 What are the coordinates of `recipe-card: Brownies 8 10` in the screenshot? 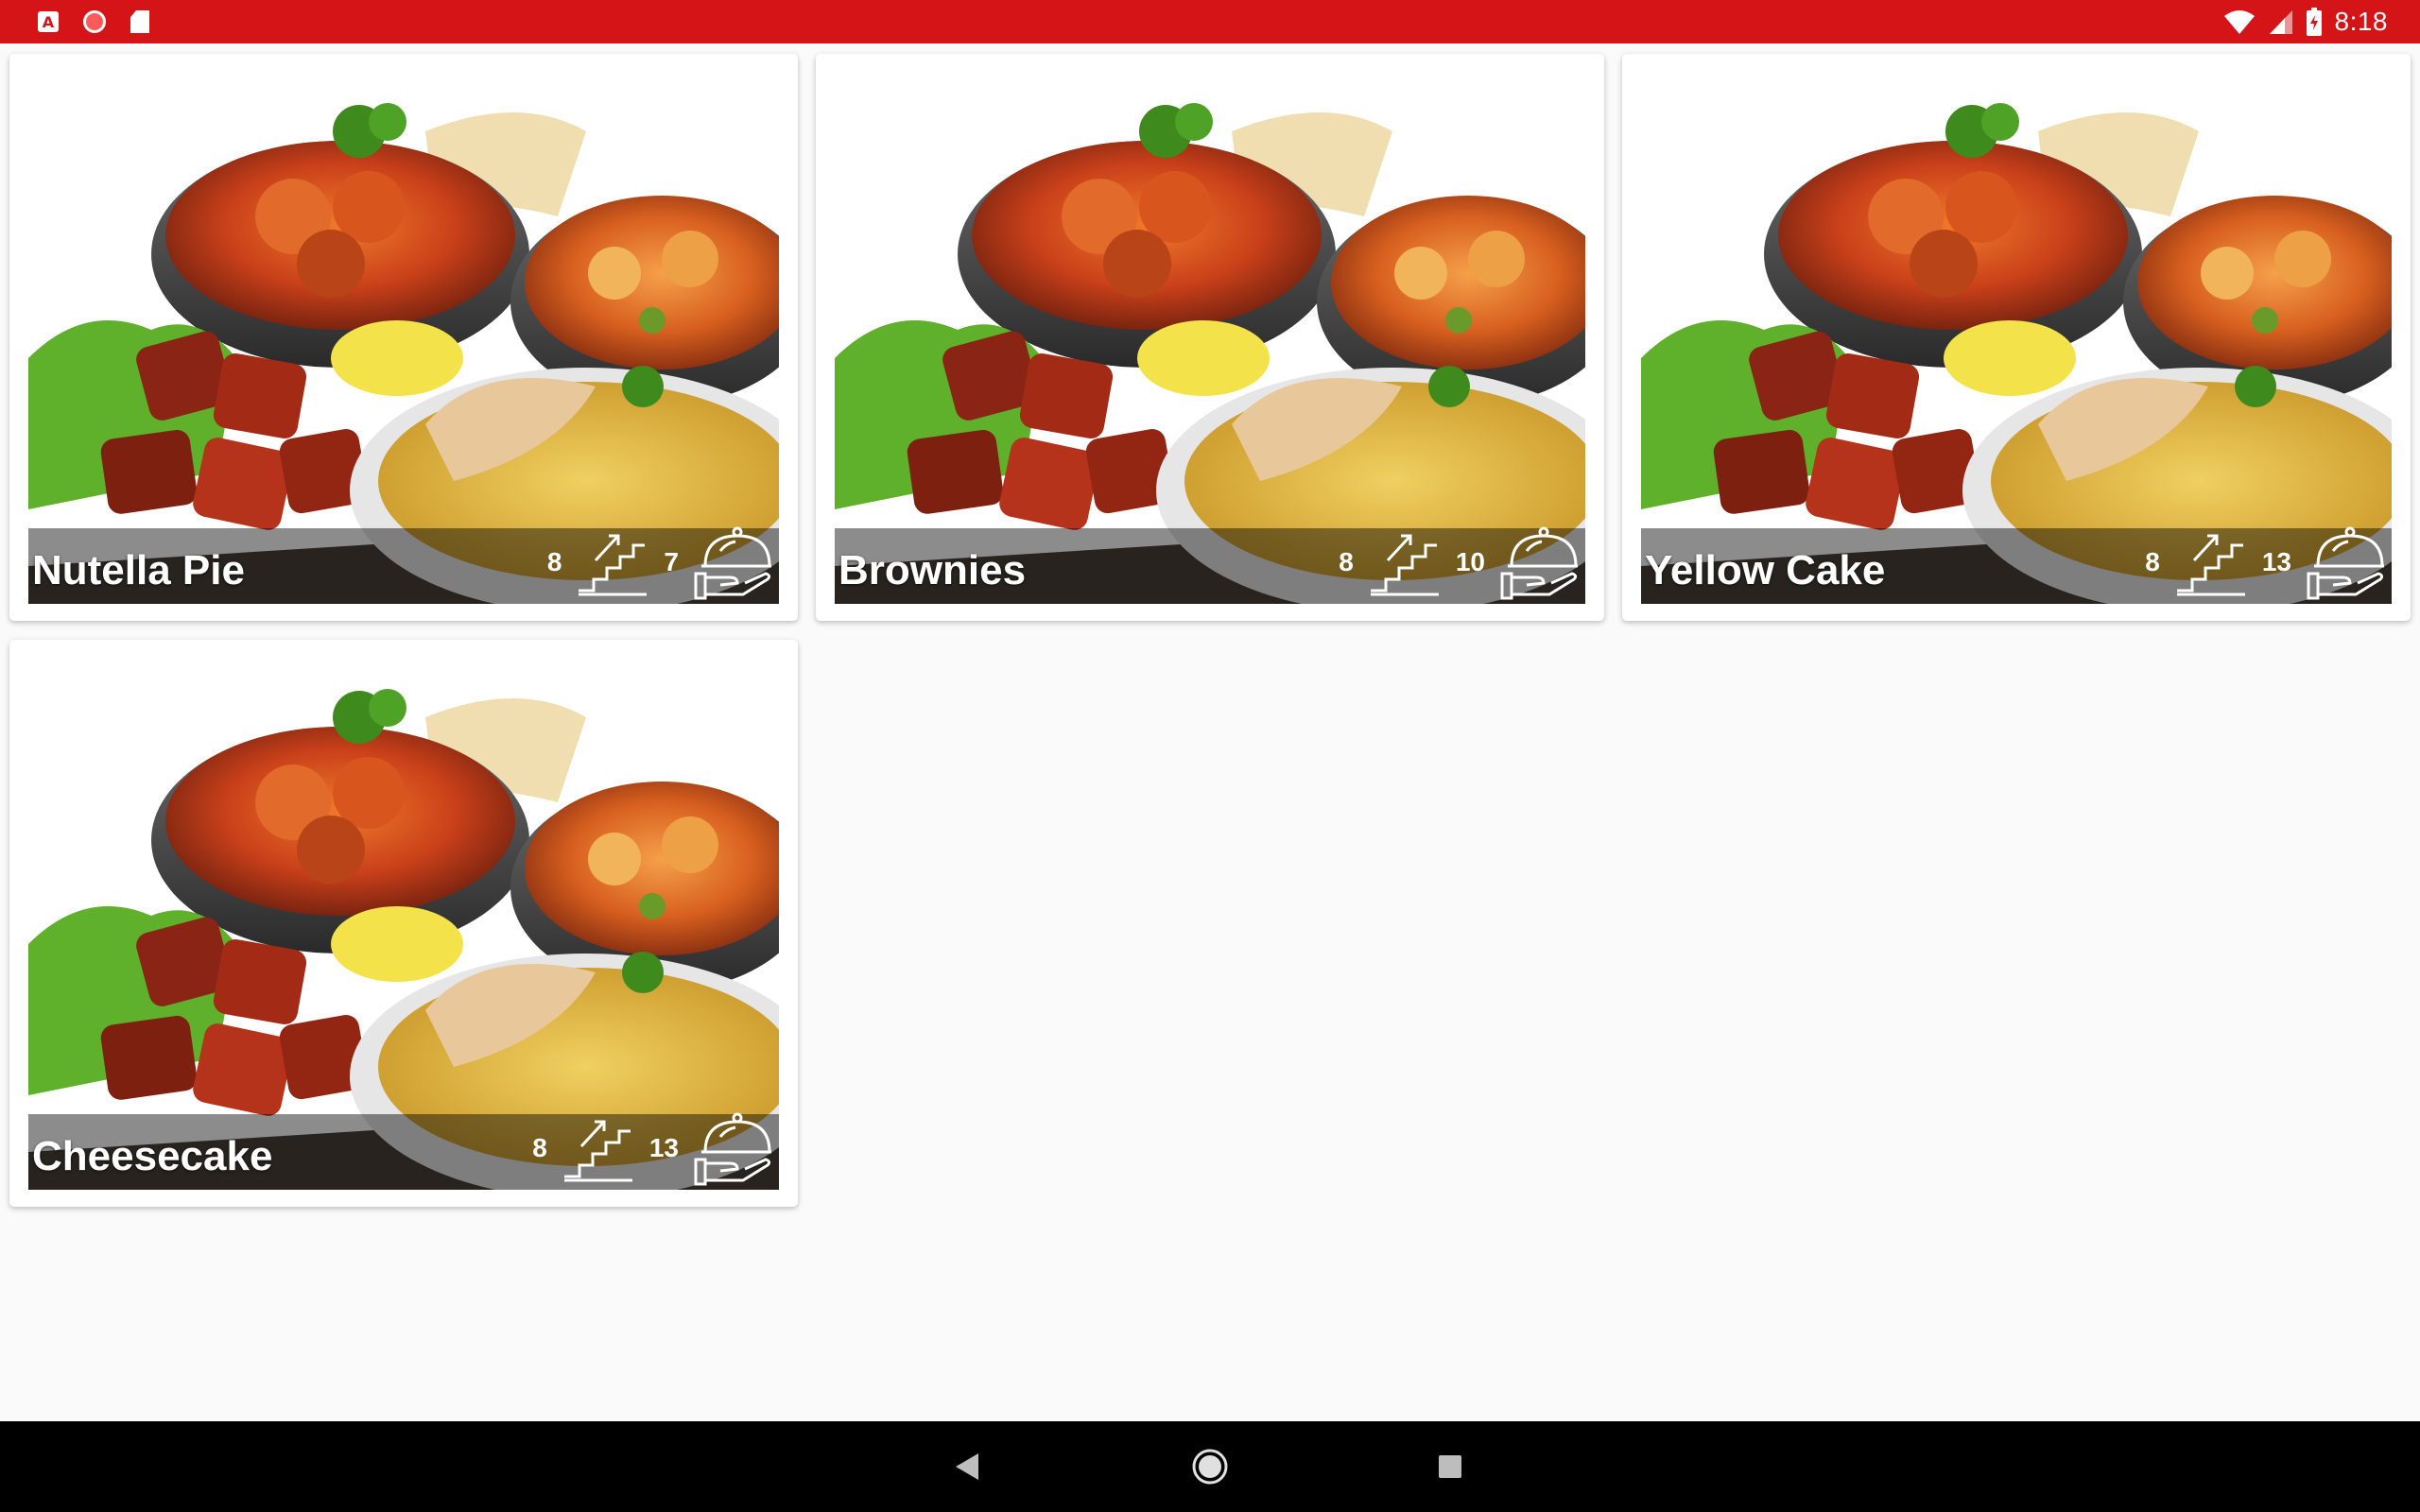 It's located at (1210, 337).